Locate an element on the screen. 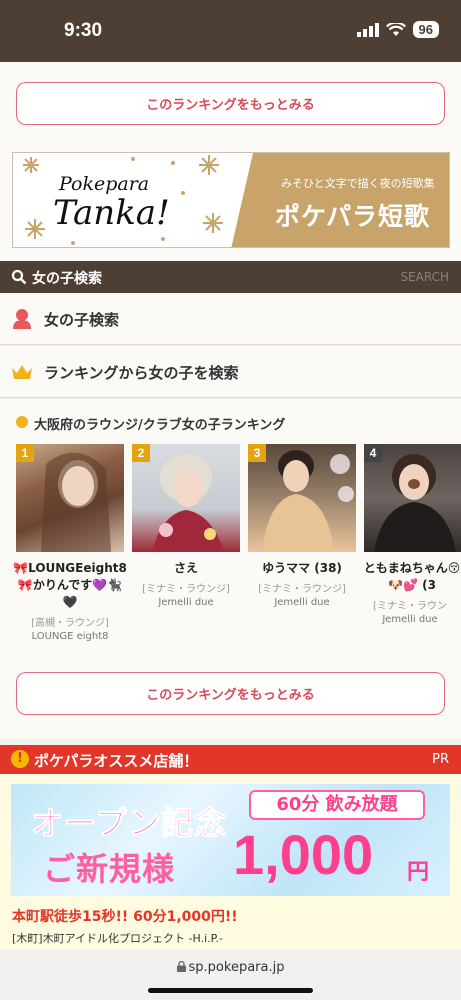 The height and width of the screenshot is (1000, 461). girl-photo: 4 is located at coordinates (412, 498).